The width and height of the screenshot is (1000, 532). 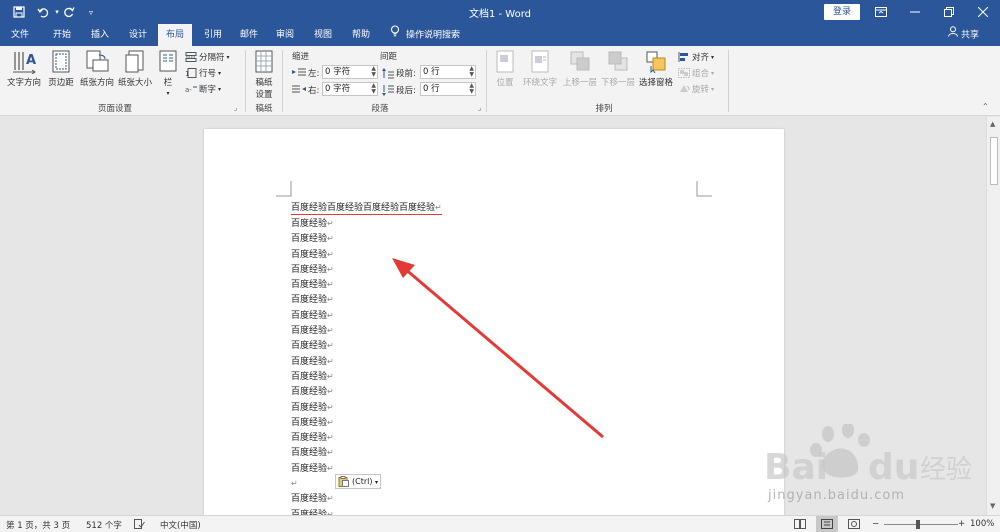 What do you see at coordinates (540, 69) in the screenshot?
I see `wrap-text-button: 环绕文字` at bounding box center [540, 69].